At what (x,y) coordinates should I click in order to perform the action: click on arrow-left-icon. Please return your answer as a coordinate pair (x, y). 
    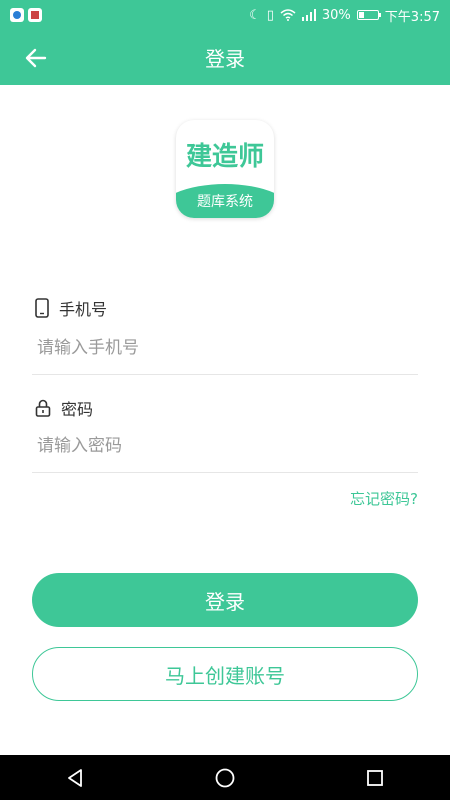
    Looking at the image, I should click on (36, 58).